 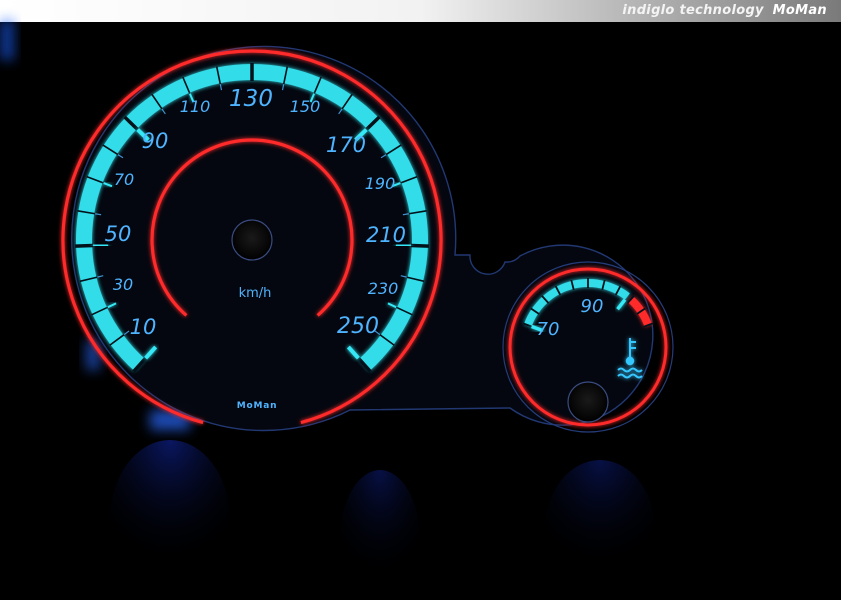 What do you see at coordinates (255, 293) in the screenshot?
I see `speed-unit: km/h` at bounding box center [255, 293].